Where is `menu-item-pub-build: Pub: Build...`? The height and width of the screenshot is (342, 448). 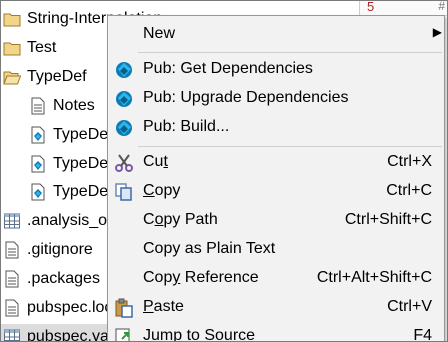 menu-item-pub-build: Pub: Build... is located at coordinates (276, 127).